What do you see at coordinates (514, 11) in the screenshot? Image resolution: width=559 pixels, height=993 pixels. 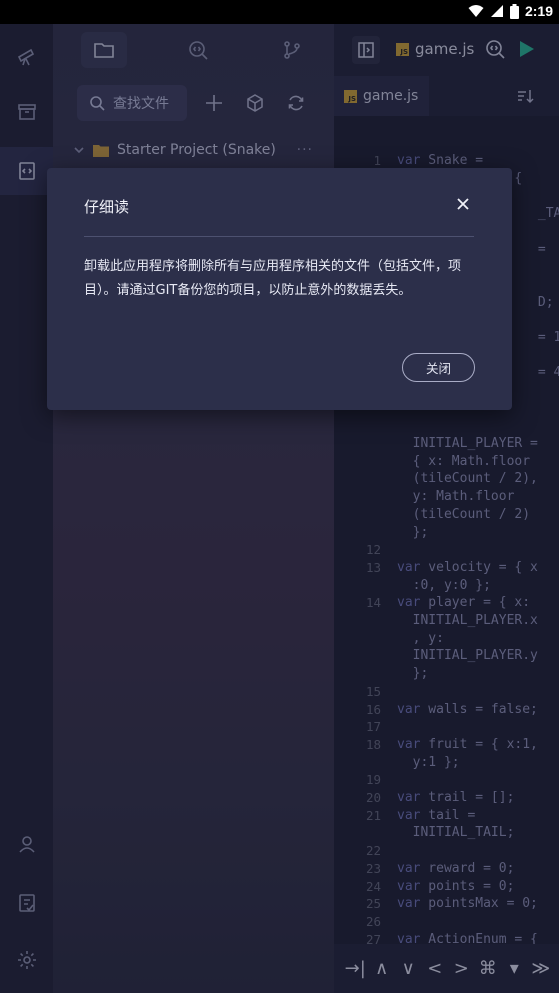 I see `battery-icon` at bounding box center [514, 11].